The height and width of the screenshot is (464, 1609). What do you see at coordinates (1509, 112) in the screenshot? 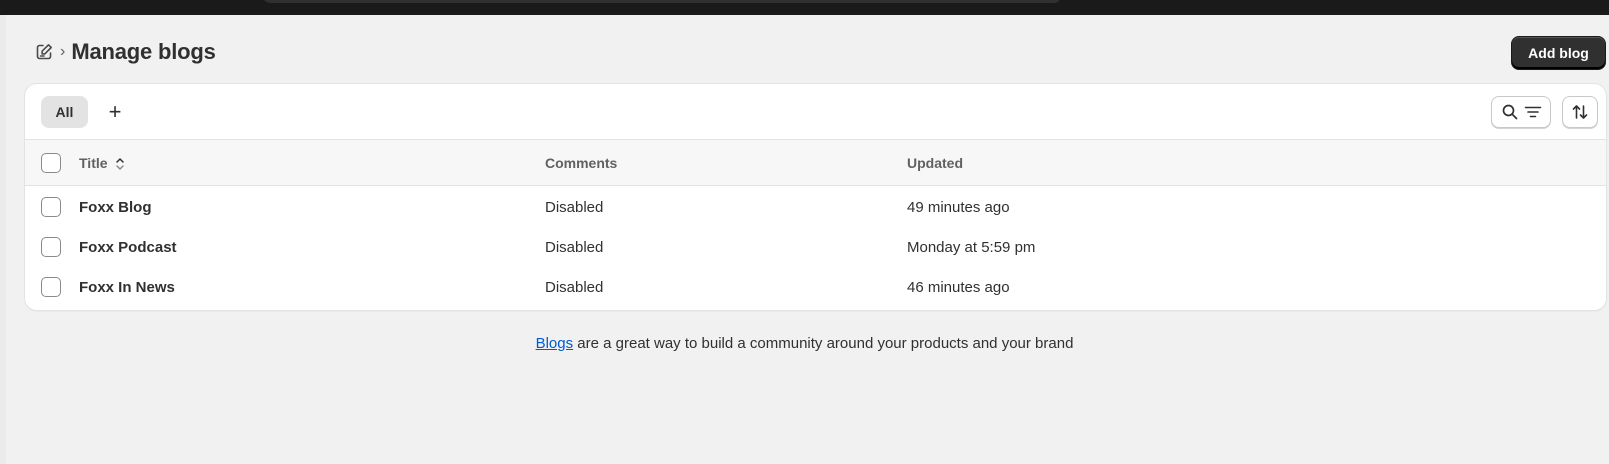
I see `search-icon` at bounding box center [1509, 112].